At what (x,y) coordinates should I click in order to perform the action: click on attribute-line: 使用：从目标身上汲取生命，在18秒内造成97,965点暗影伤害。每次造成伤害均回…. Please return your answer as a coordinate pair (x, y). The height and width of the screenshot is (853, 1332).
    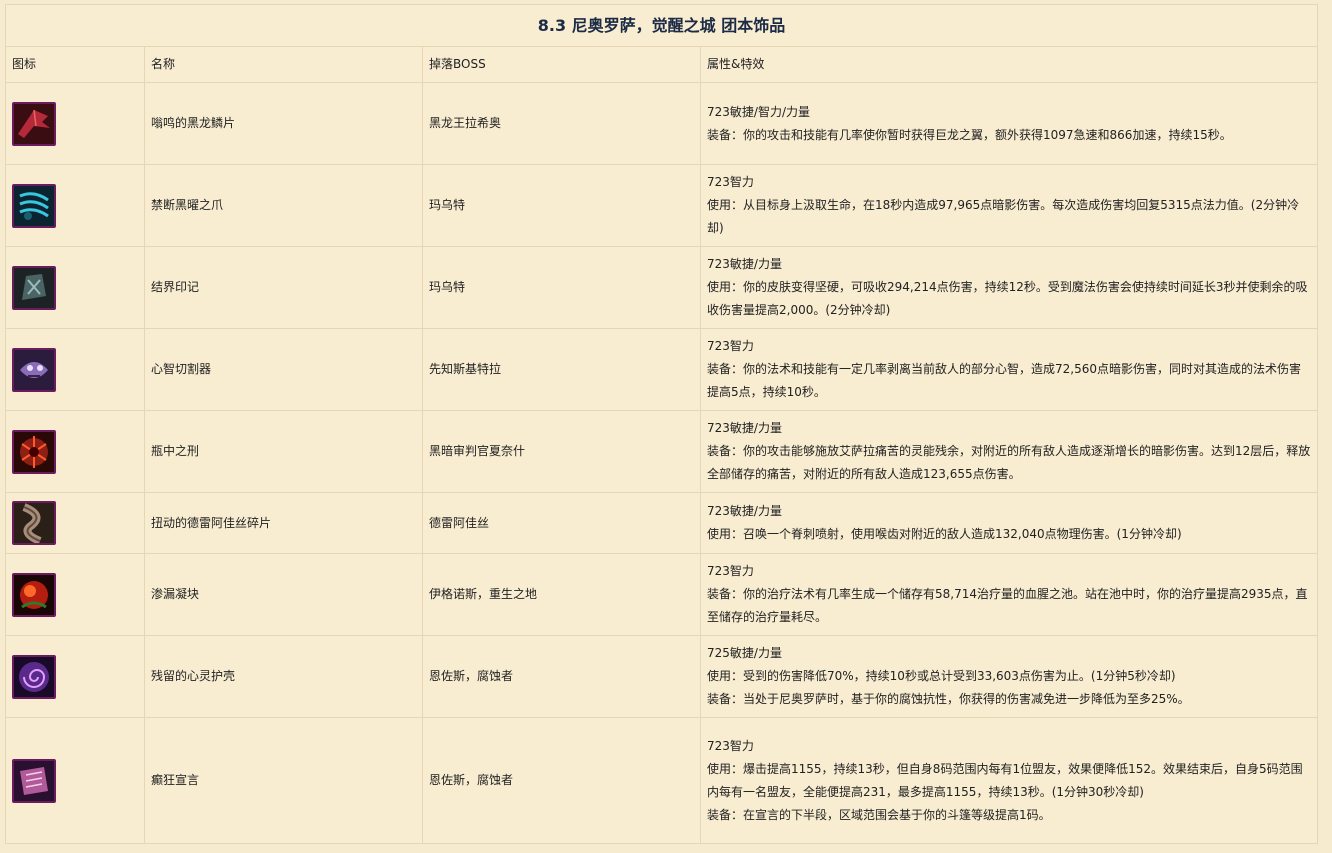
    Looking at the image, I should click on (1003, 216).